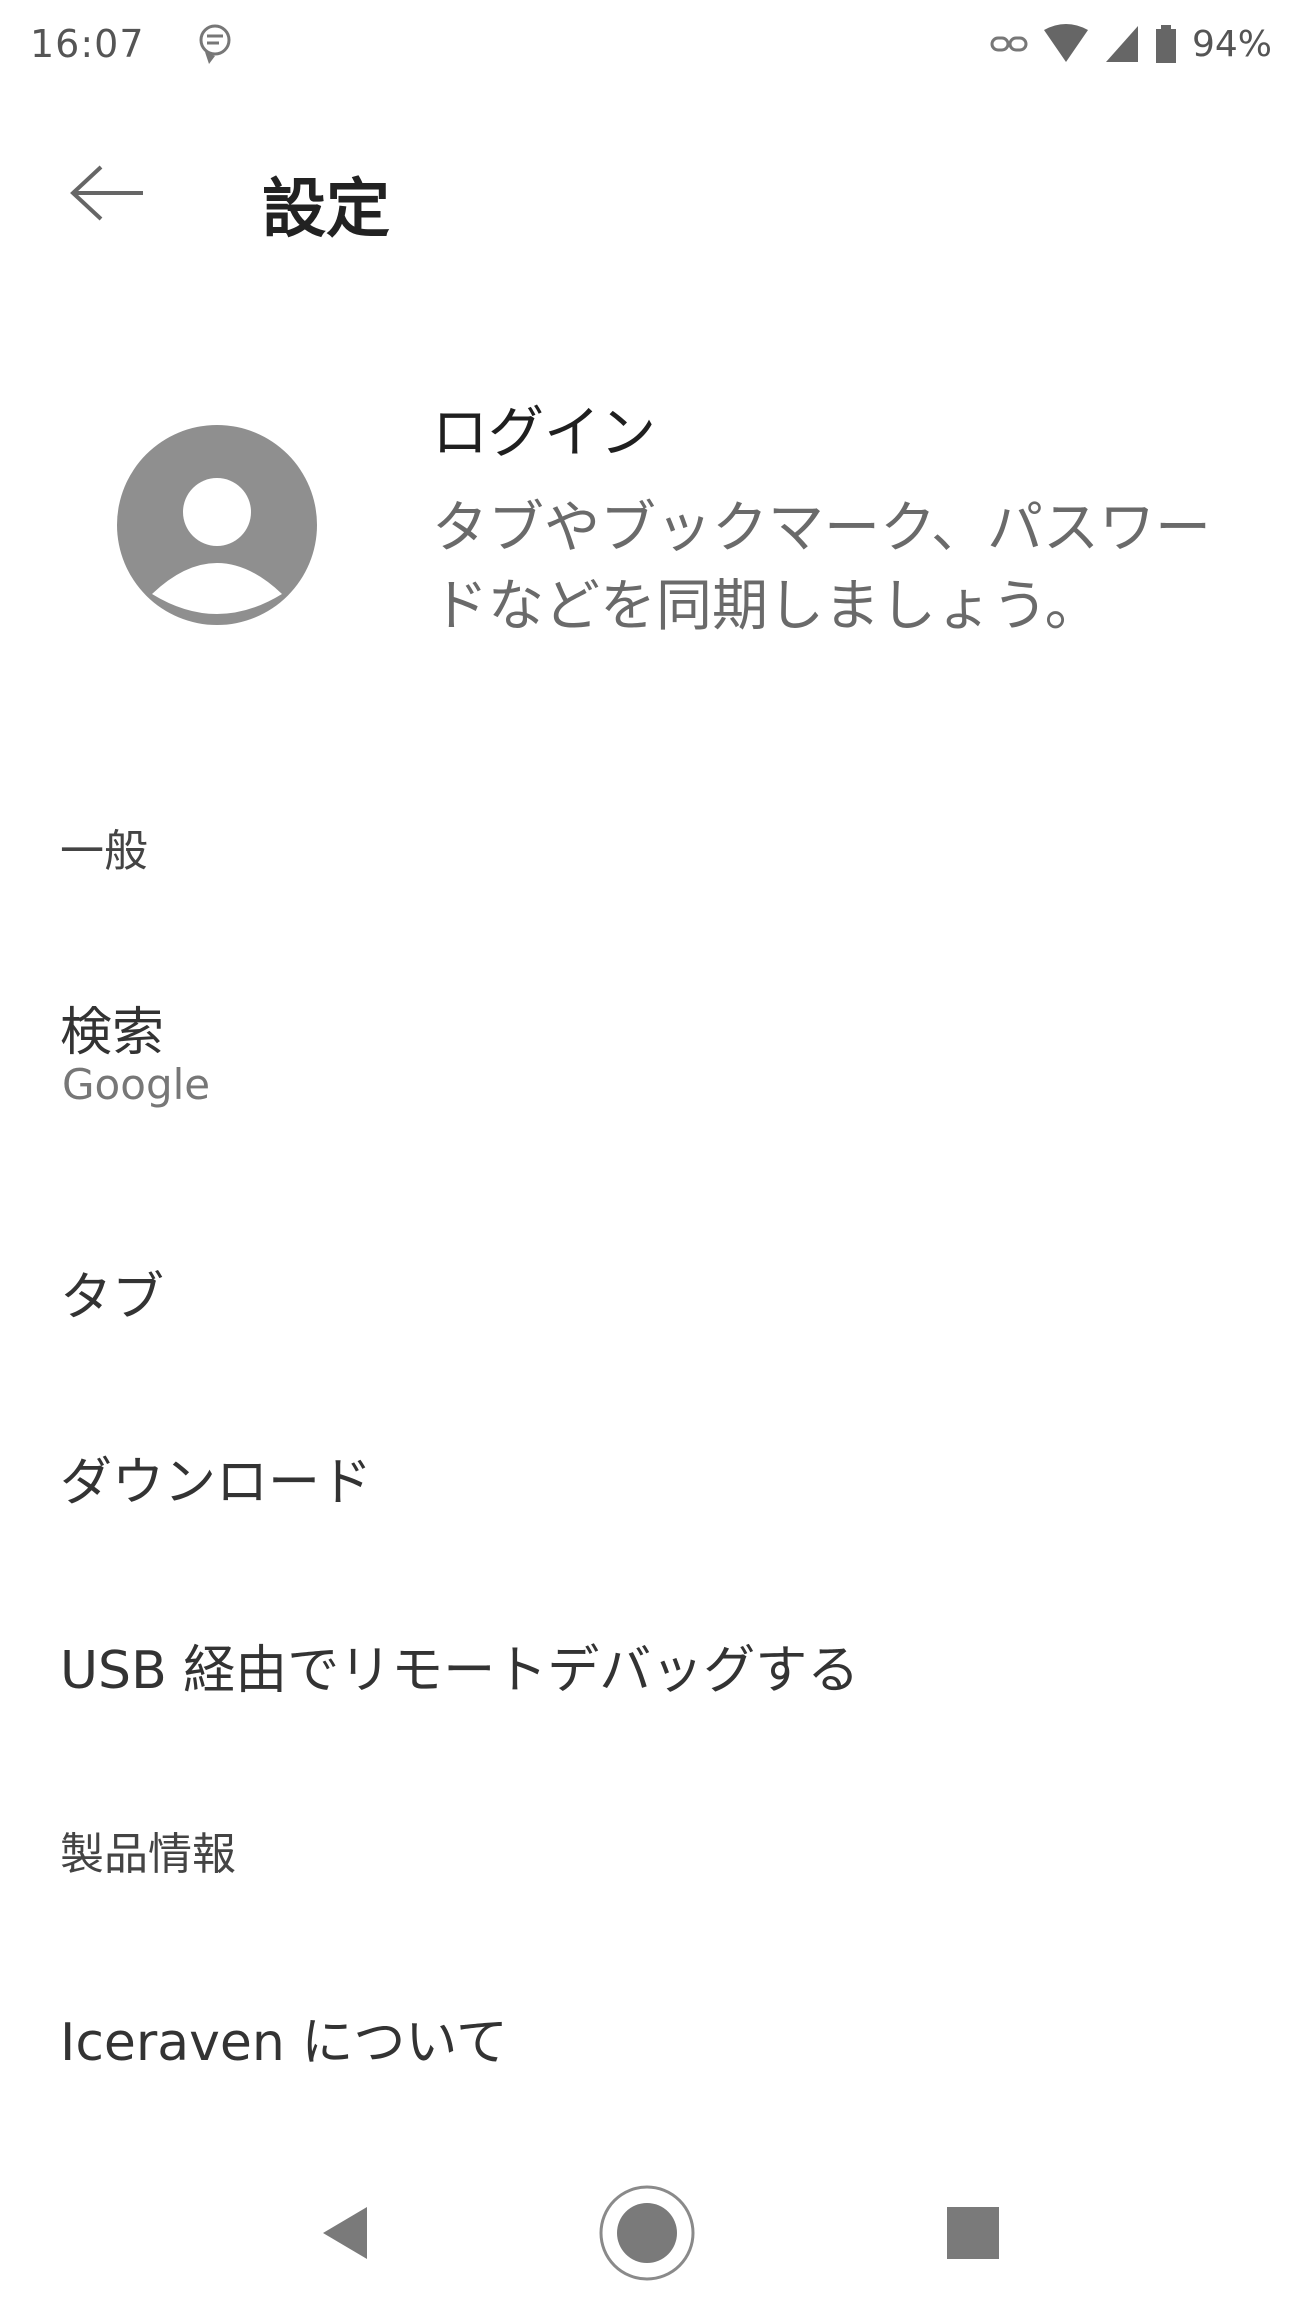  I want to click on system-navigation-bar, so click(647, 2230).